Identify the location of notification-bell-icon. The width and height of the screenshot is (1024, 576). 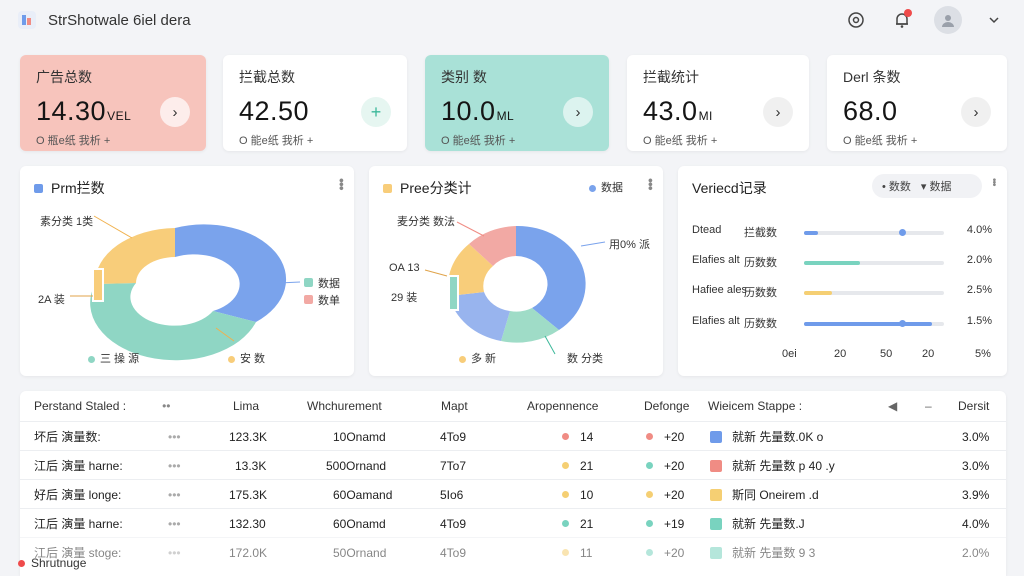
(902, 20).